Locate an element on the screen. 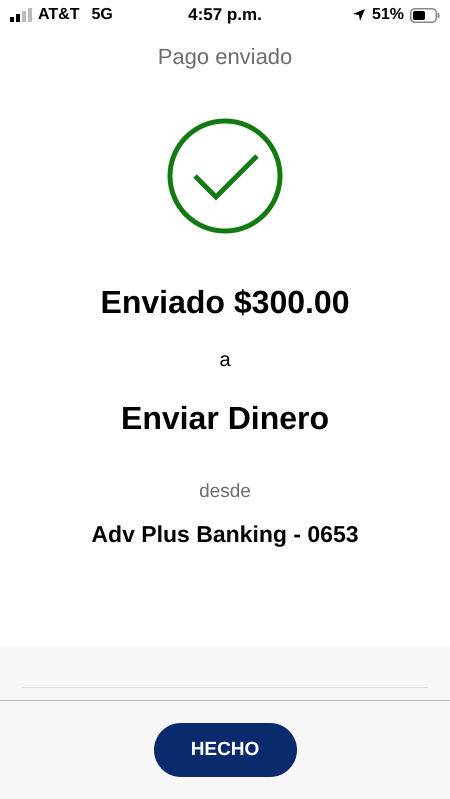 The height and width of the screenshot is (799, 450). checkmark-circle-icon is located at coordinates (225, 176).